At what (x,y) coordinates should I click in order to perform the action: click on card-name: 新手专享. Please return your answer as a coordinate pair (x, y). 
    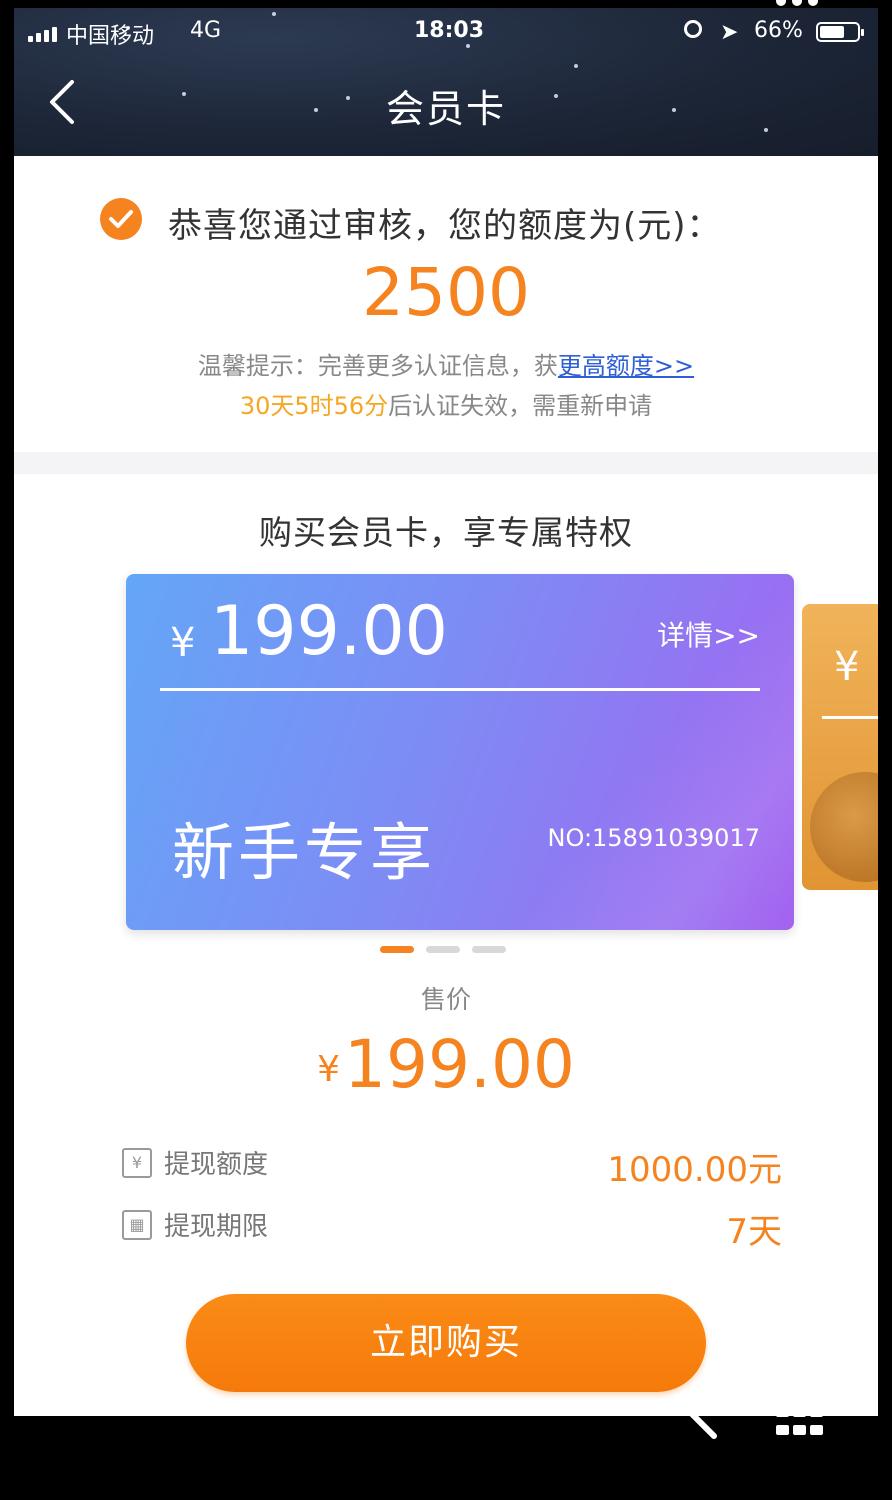
    Looking at the image, I should click on (304, 852).